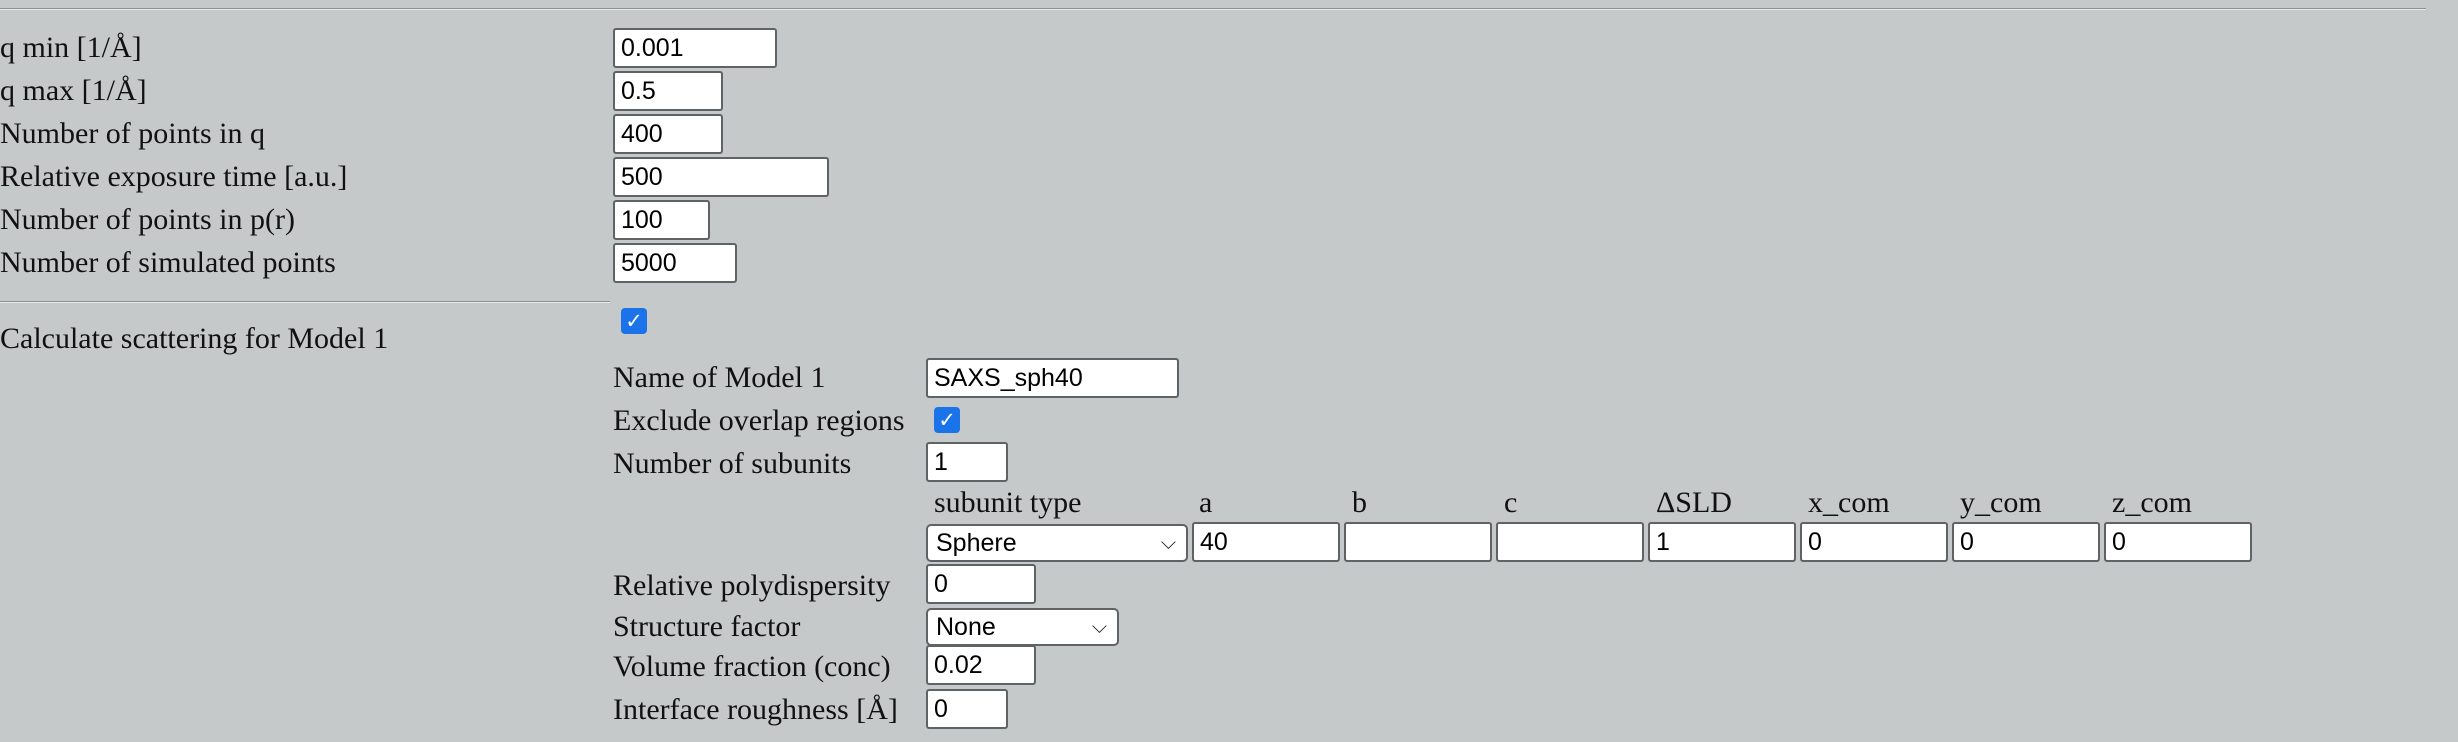  Describe the element at coordinates (695, 48) in the screenshot. I see `qmin-input: 0.001` at that location.